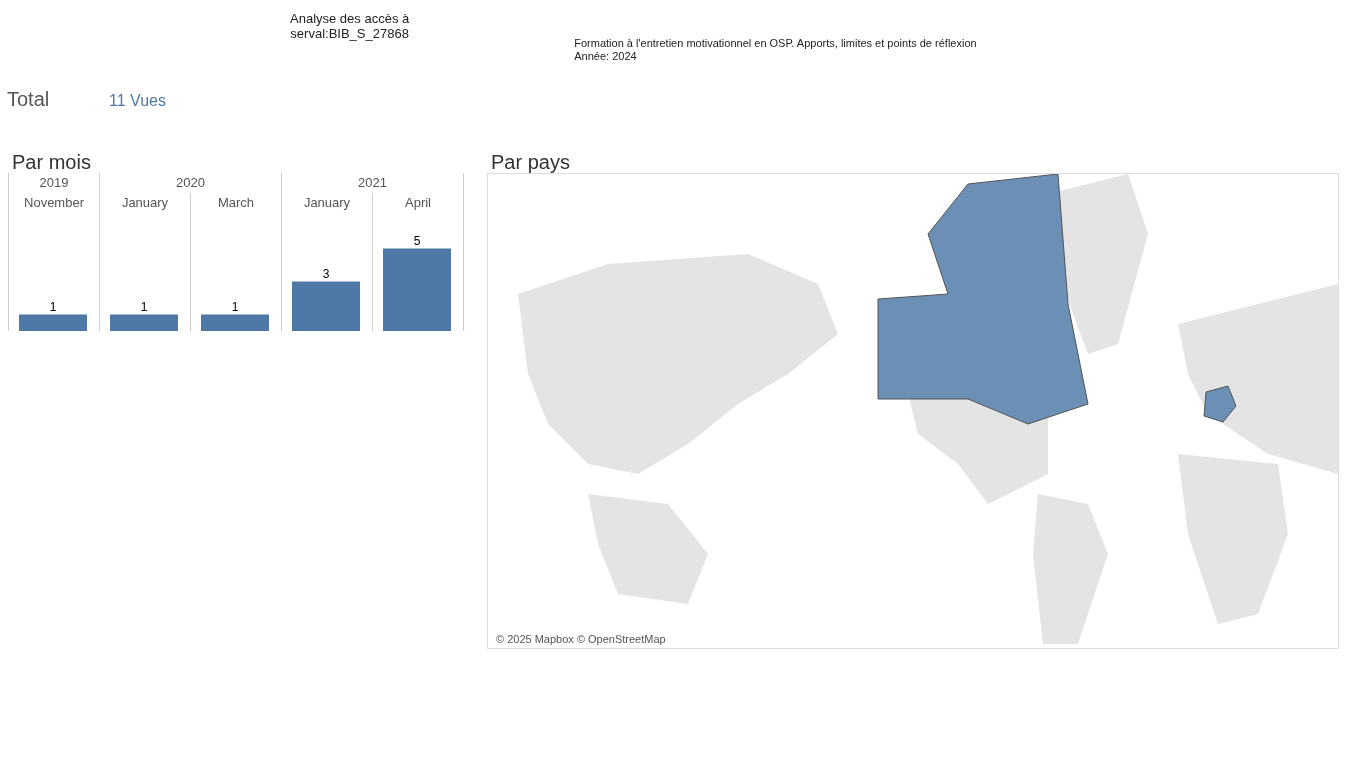 Image resolution: width=1366 pixels, height=768 pixels. Describe the element at coordinates (236, 203) in the screenshot. I see `month-header: March` at that location.